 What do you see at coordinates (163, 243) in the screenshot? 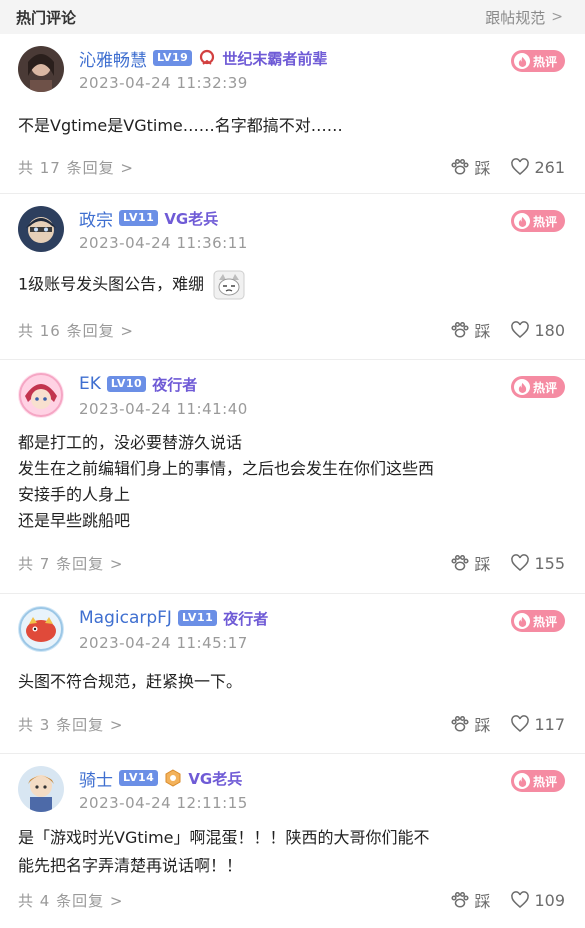
I see `timestamp: 2023-04-24 11:36:11` at bounding box center [163, 243].